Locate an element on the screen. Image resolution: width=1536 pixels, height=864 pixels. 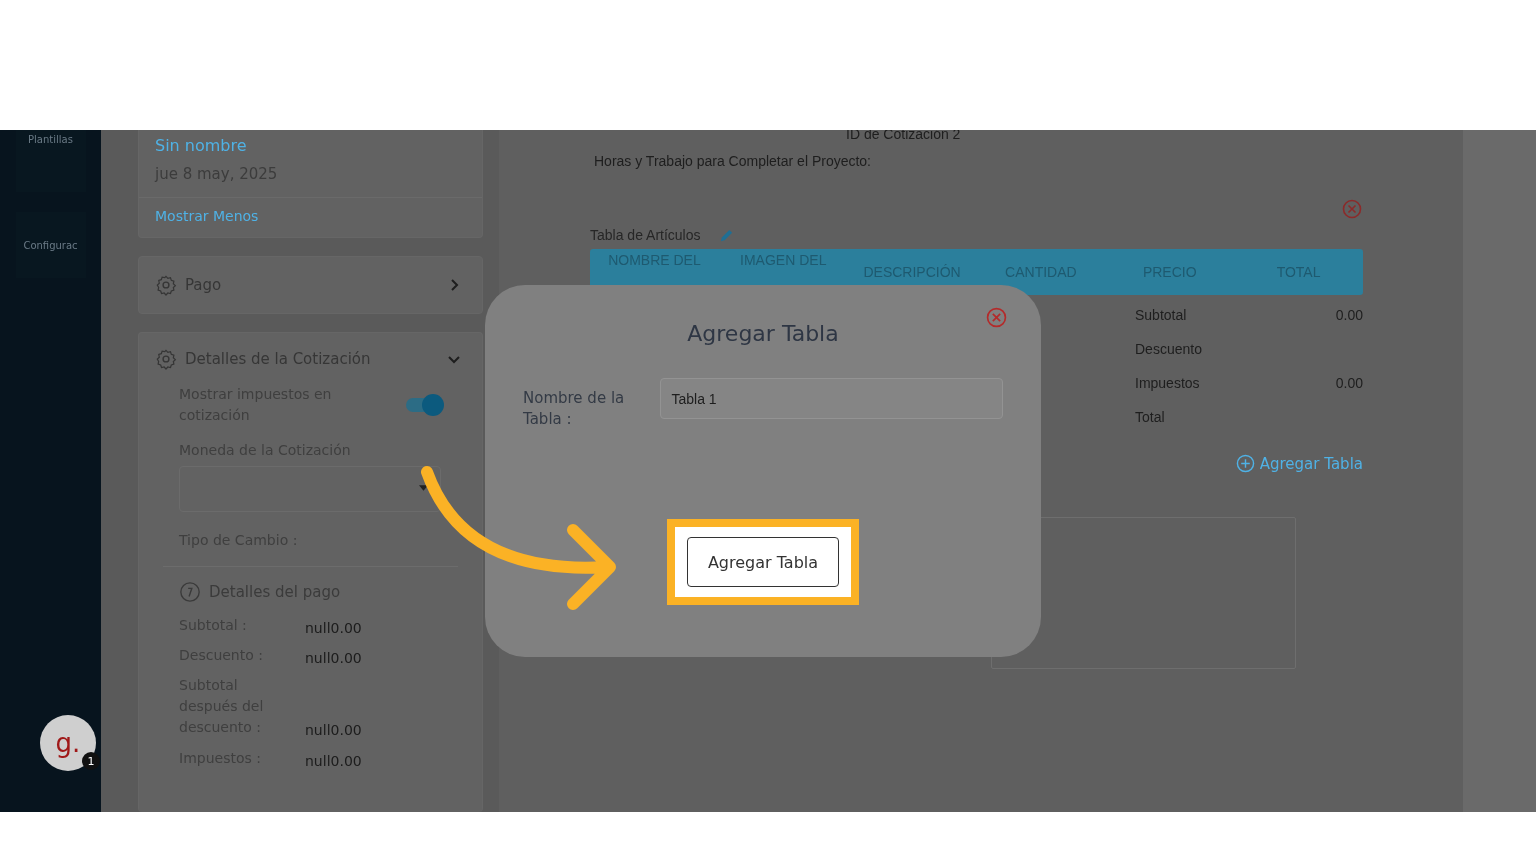
total-label: Subtotal is located at coordinates (1161, 316).